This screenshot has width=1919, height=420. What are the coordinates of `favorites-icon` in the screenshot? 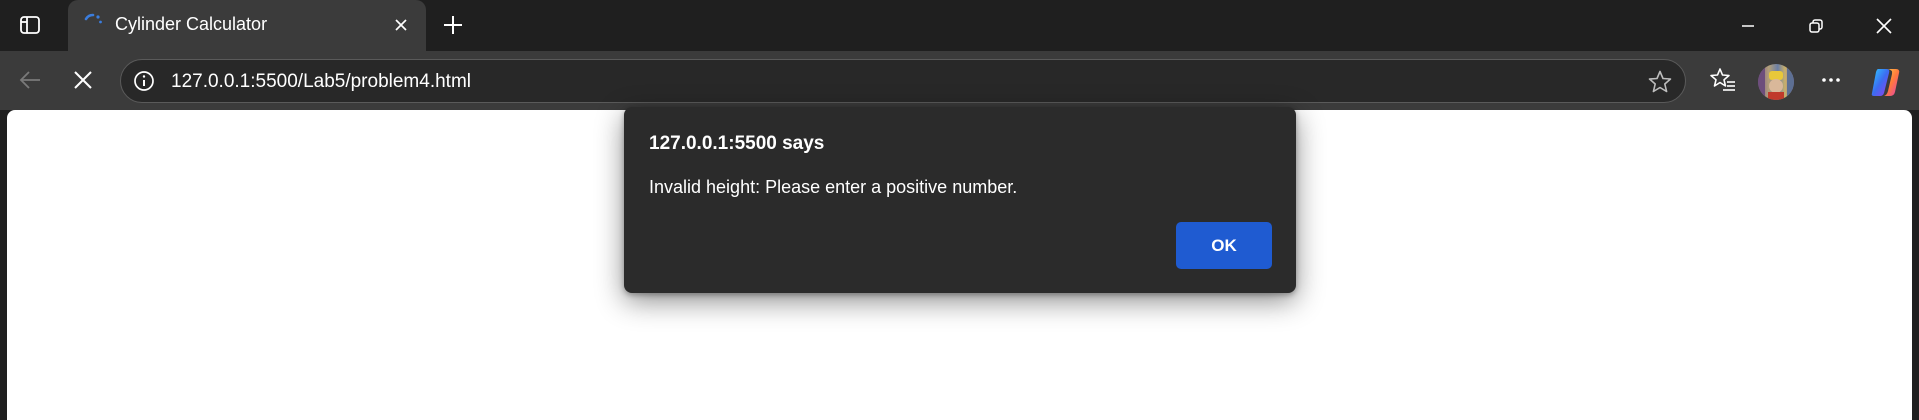 It's located at (1722, 79).